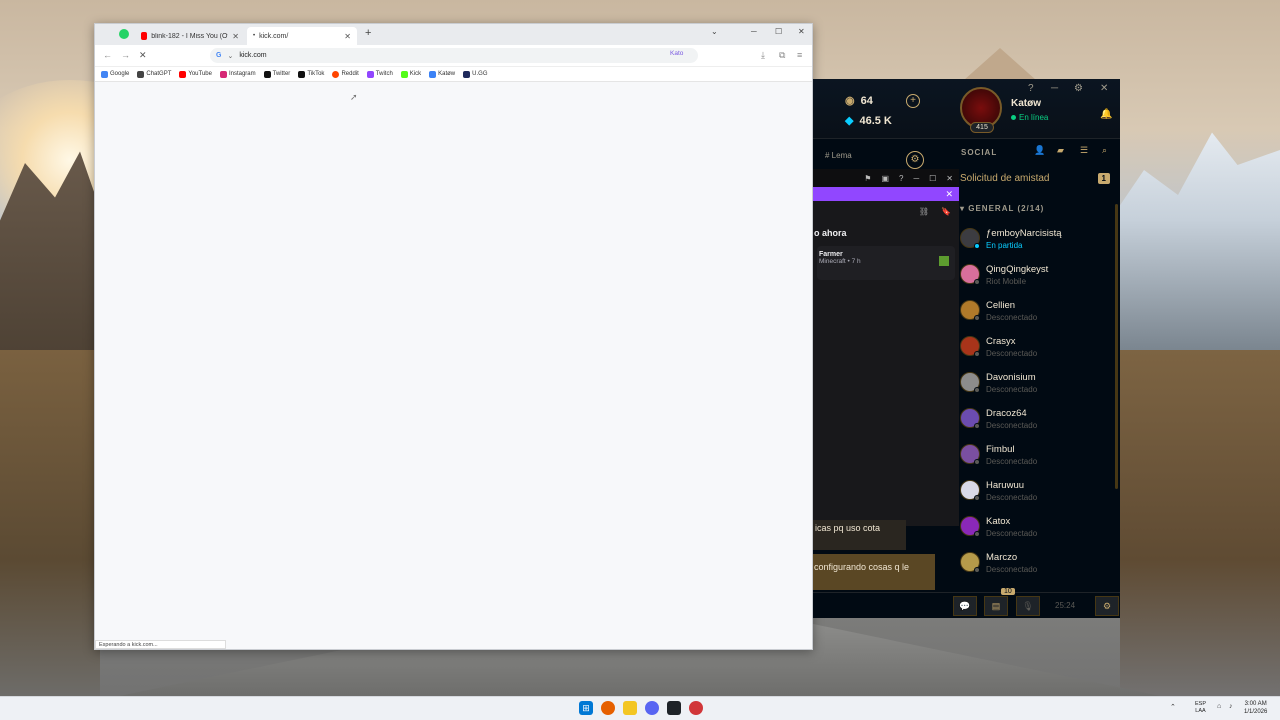 The height and width of the screenshot is (720, 1280). What do you see at coordinates (1035, 351) in the screenshot?
I see `friend-list-item: Crasyx Desconectado` at bounding box center [1035, 351].